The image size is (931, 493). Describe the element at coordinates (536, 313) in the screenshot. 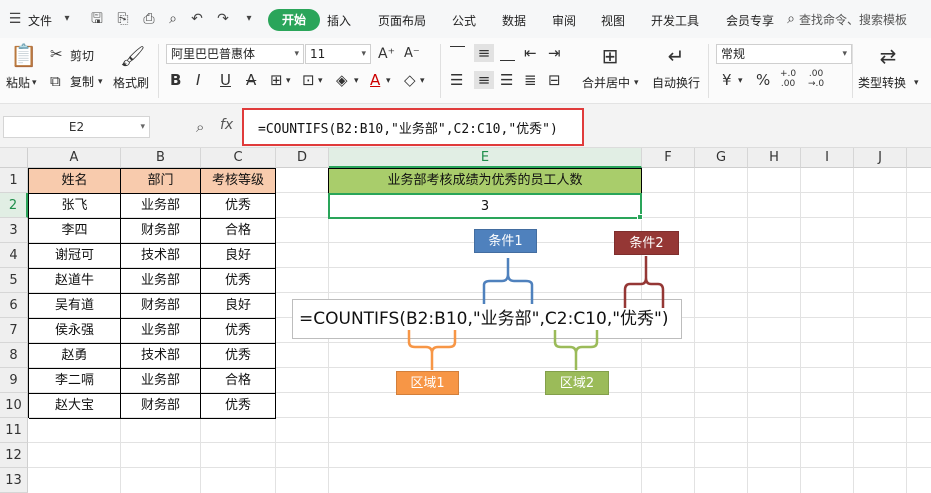

I see `annotation-brackets` at that location.